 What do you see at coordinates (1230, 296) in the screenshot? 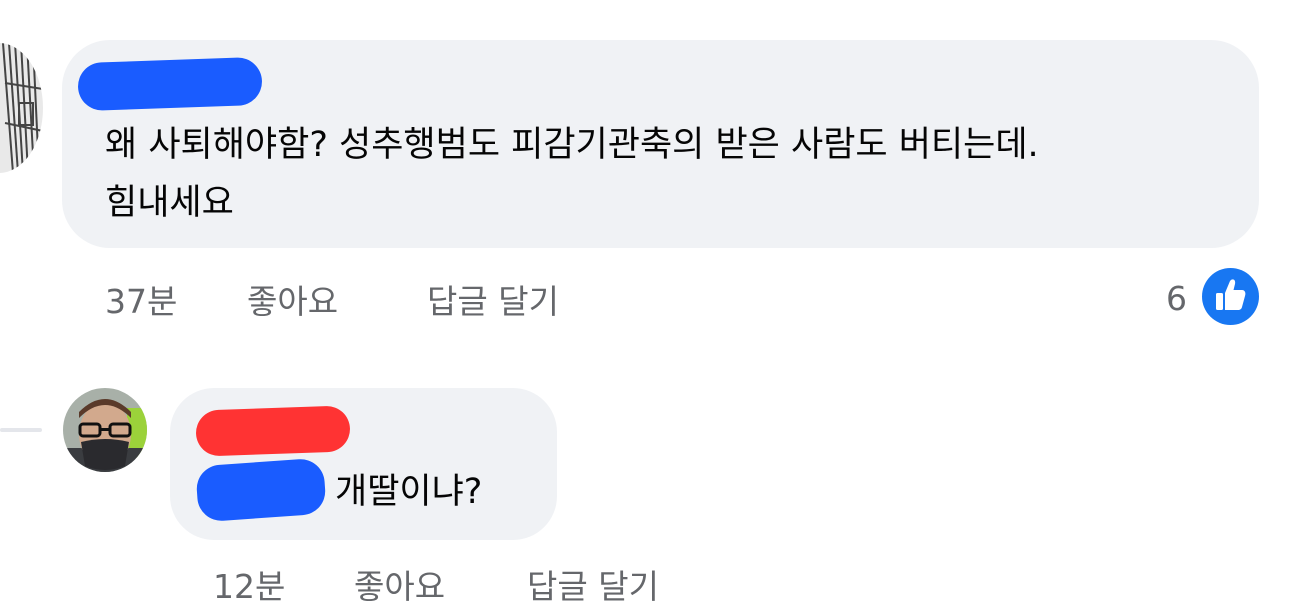
I see `thumbs-up-icon` at bounding box center [1230, 296].